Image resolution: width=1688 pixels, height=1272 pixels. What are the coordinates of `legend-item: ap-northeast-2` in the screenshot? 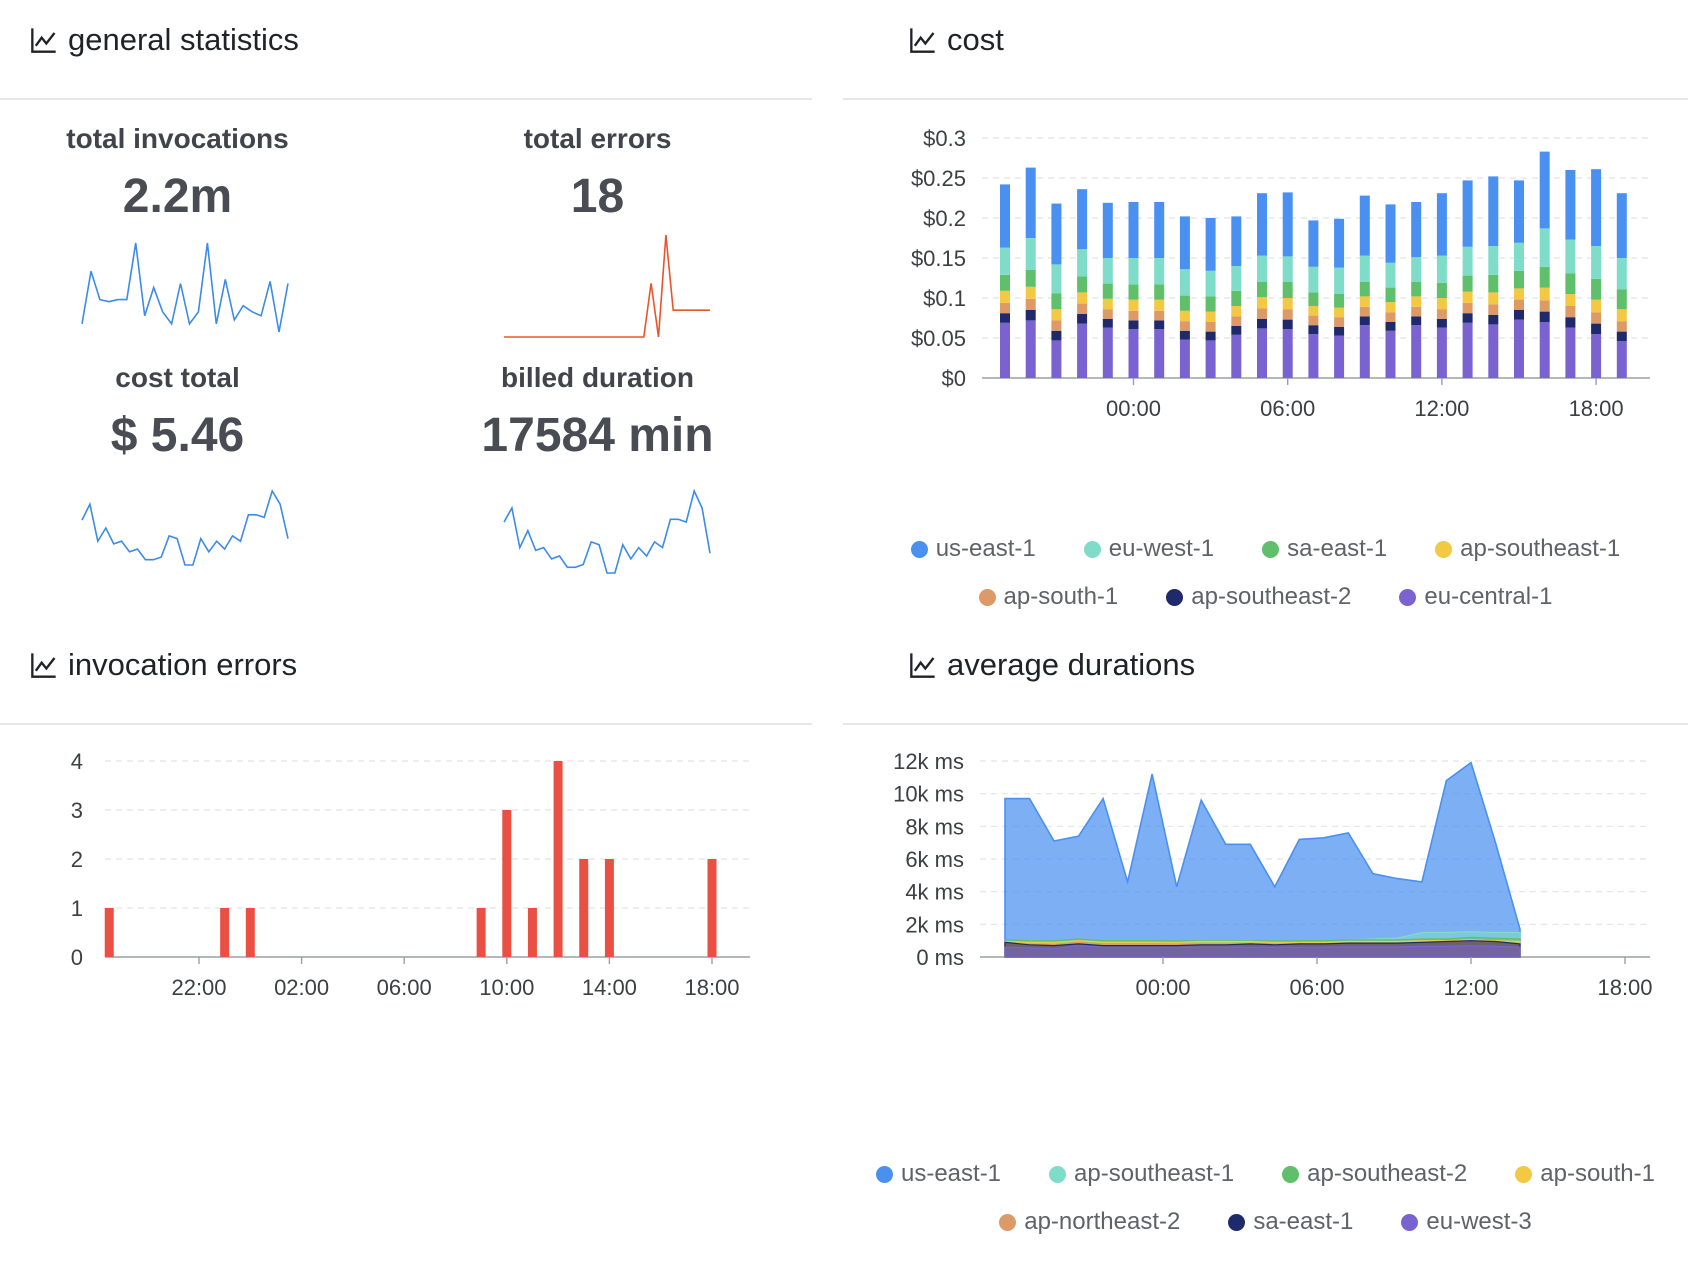 It's located at (1089, 1222).